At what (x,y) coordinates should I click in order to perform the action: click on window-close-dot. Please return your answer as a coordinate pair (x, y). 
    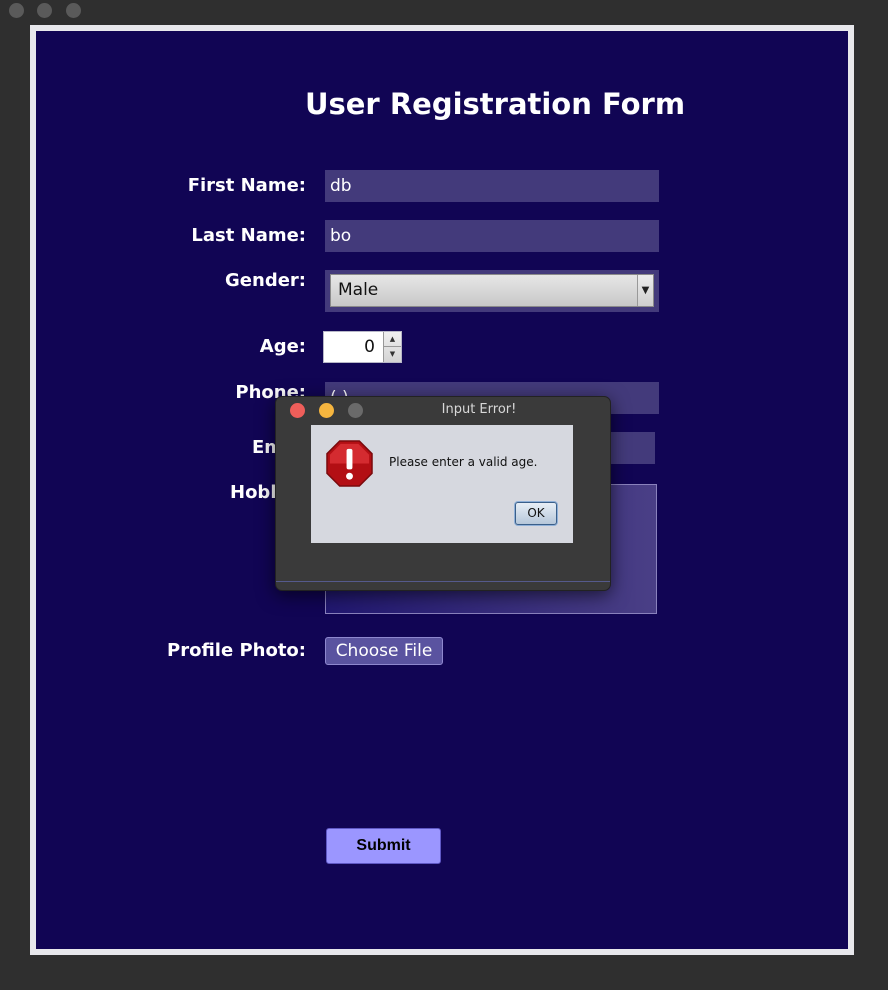
    Looking at the image, I should click on (16, 10).